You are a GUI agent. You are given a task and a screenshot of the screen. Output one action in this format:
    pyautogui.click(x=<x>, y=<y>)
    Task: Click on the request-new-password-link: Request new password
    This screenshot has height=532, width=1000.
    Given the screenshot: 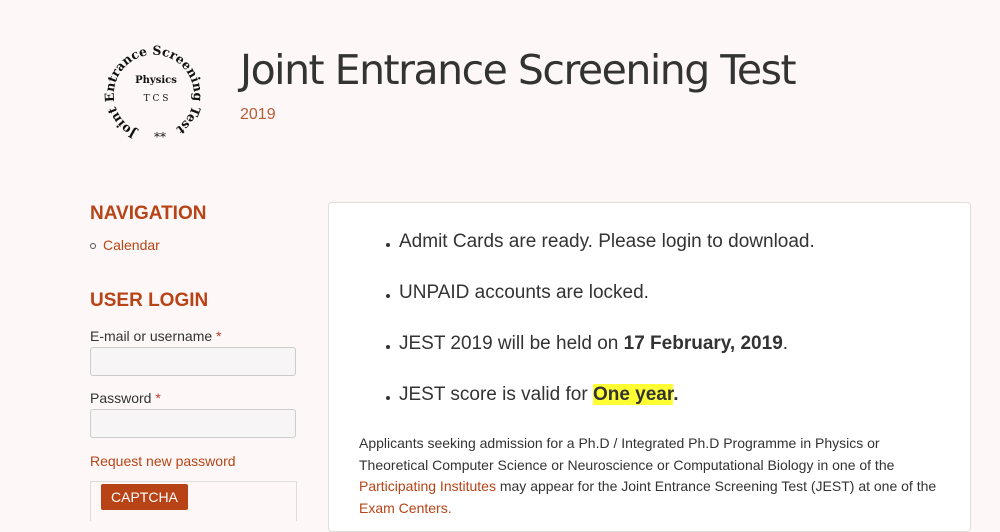 What is the action you would take?
    pyautogui.click(x=163, y=461)
    